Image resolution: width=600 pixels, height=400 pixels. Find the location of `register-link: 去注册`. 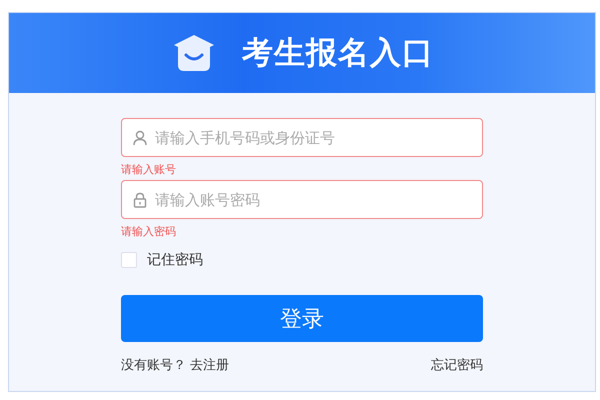

register-link: 去注册 is located at coordinates (210, 365).